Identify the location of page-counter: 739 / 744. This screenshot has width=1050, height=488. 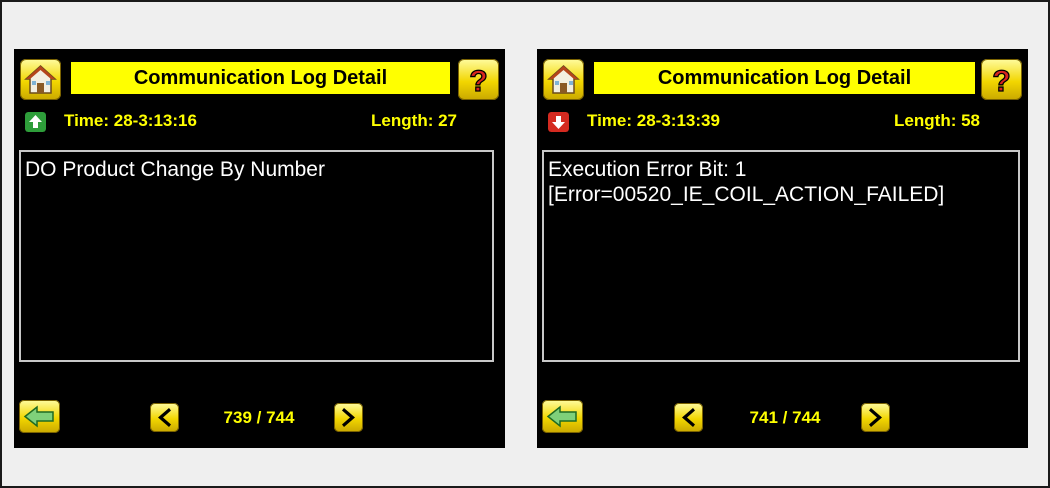
(259, 417).